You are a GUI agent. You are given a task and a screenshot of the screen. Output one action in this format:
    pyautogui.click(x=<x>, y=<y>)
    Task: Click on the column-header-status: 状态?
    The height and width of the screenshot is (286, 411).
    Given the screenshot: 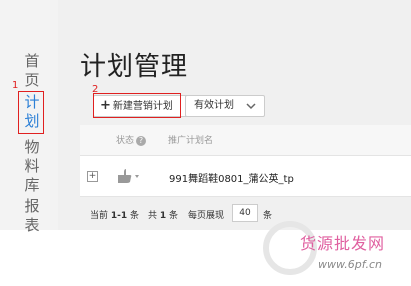 What is the action you would take?
    pyautogui.click(x=131, y=139)
    